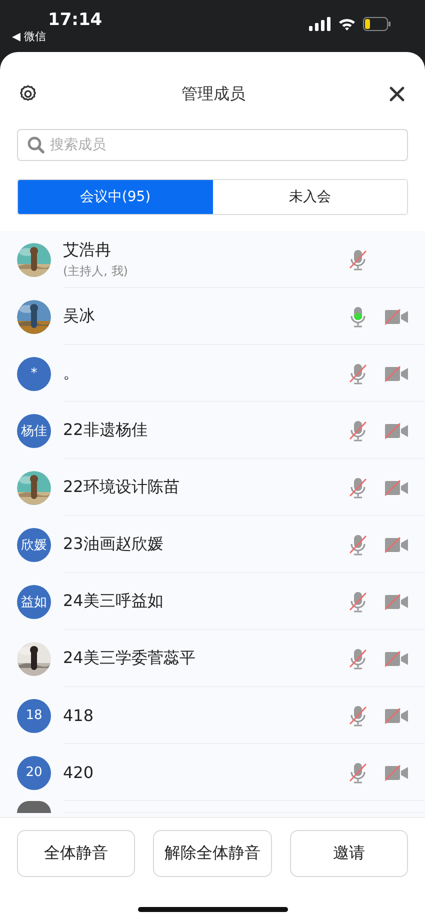 This screenshot has height=920, width=425. I want to click on avatar: 20, so click(34, 773).